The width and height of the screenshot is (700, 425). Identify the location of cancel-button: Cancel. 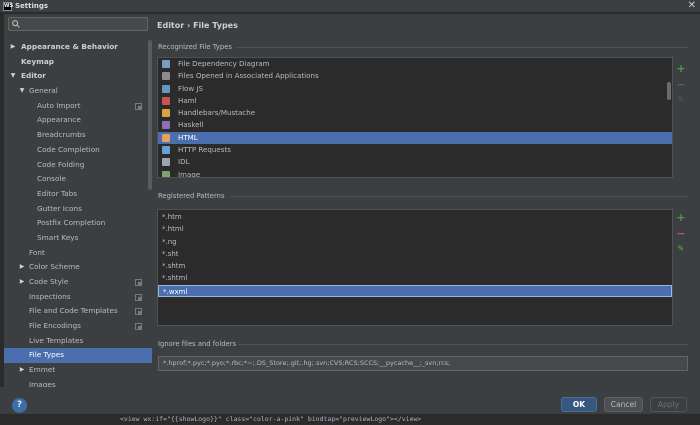
(623, 404).